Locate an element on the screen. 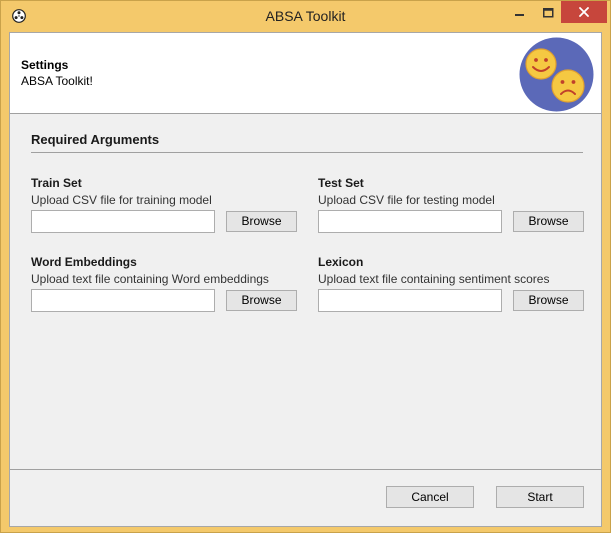 This screenshot has width=611, height=533. page-title: Settings is located at coordinates (45, 65).